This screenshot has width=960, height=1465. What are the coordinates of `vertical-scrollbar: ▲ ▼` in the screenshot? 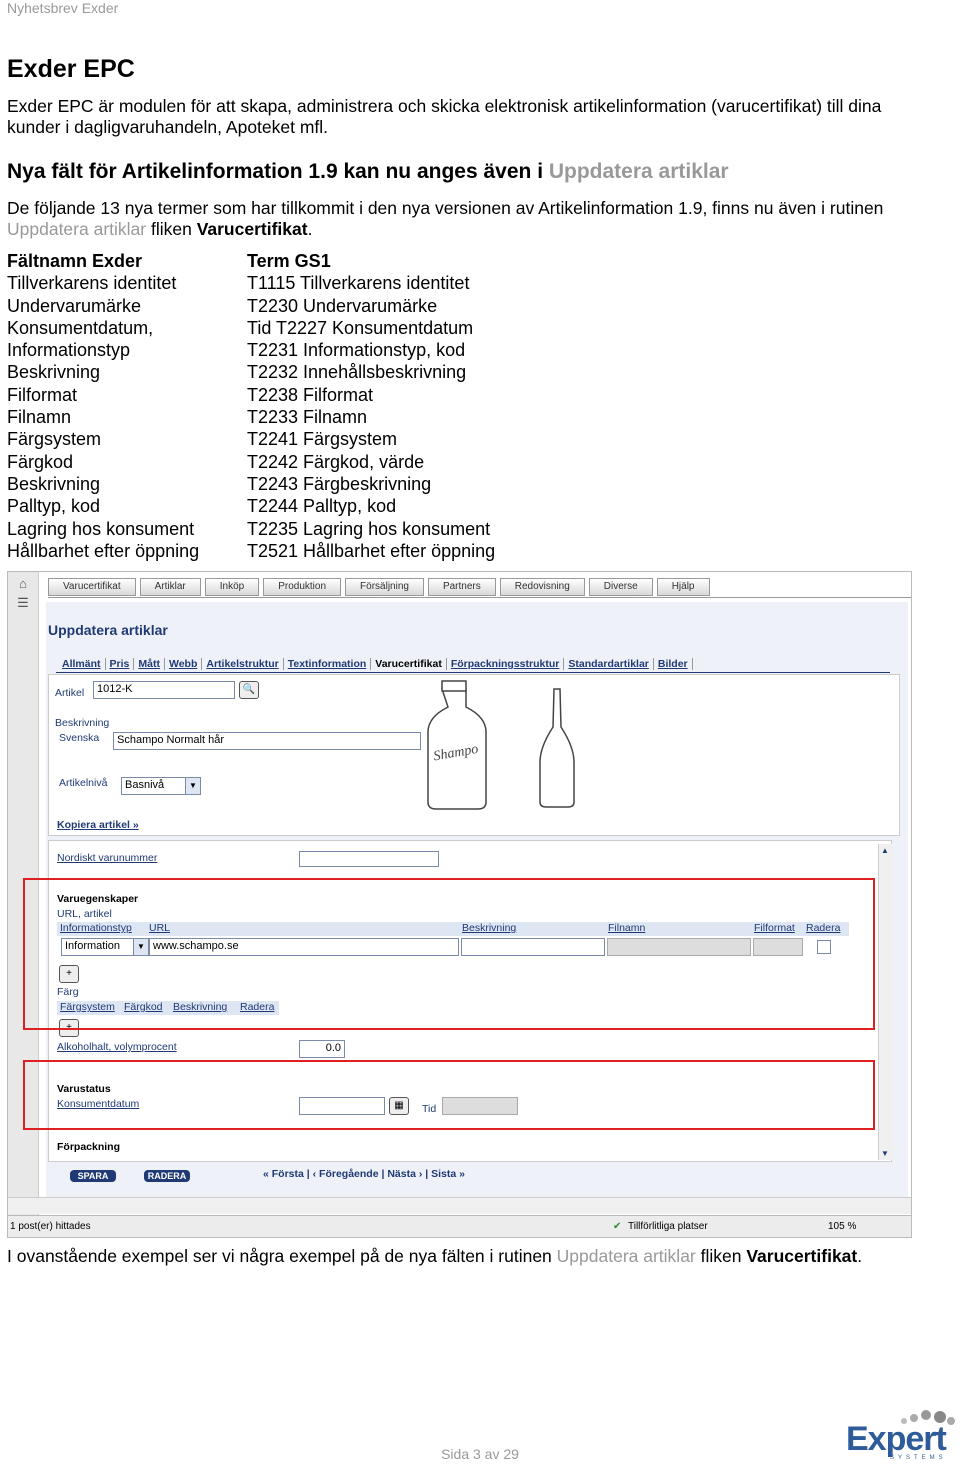 It's located at (885, 1002).